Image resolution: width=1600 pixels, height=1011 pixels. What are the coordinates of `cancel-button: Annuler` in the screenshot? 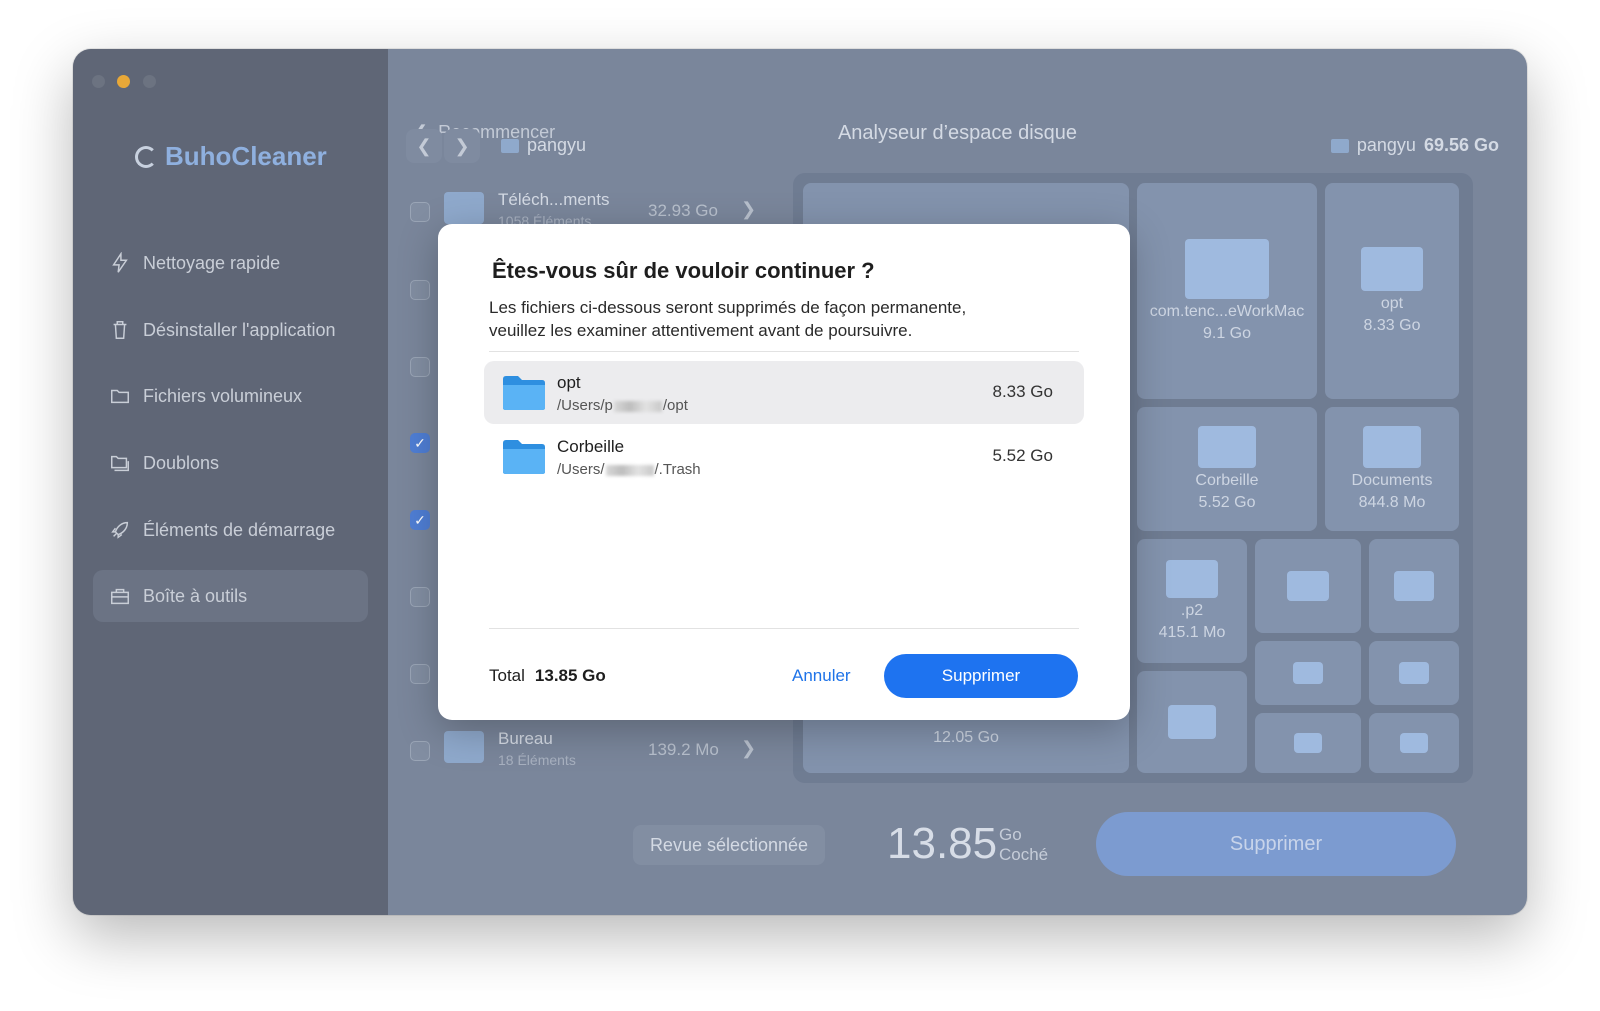 It's located at (821, 676).